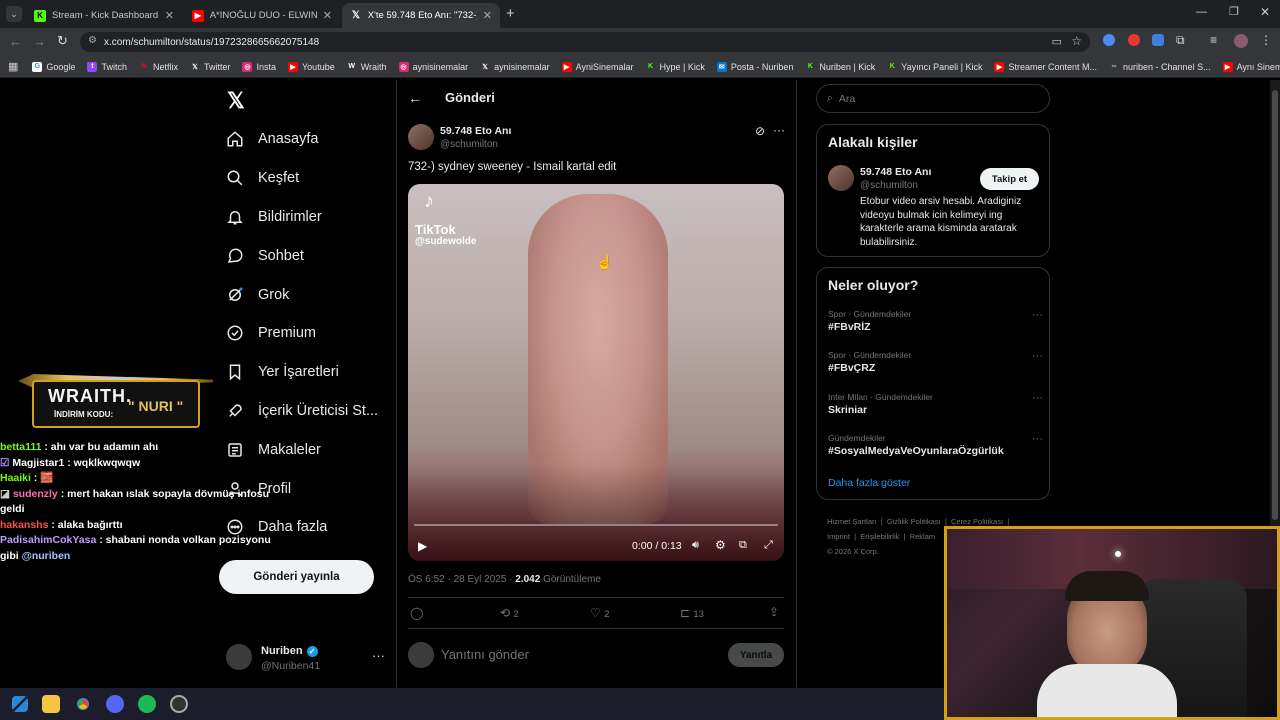 The height and width of the screenshot is (720, 1280). What do you see at coordinates (421, 137) in the screenshot?
I see `author-avatar` at bounding box center [421, 137].